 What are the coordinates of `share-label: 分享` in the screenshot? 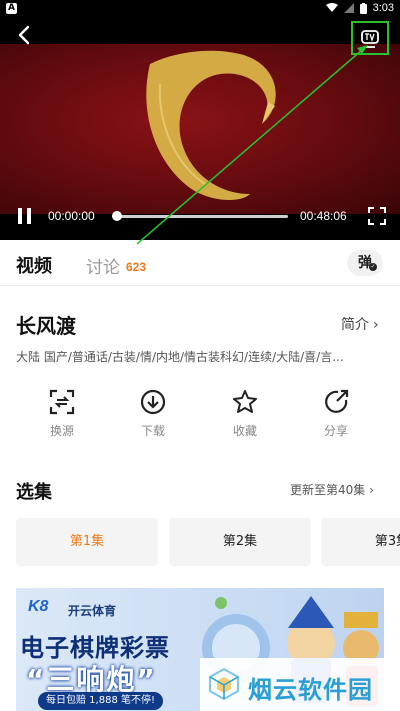 It's located at (335, 431).